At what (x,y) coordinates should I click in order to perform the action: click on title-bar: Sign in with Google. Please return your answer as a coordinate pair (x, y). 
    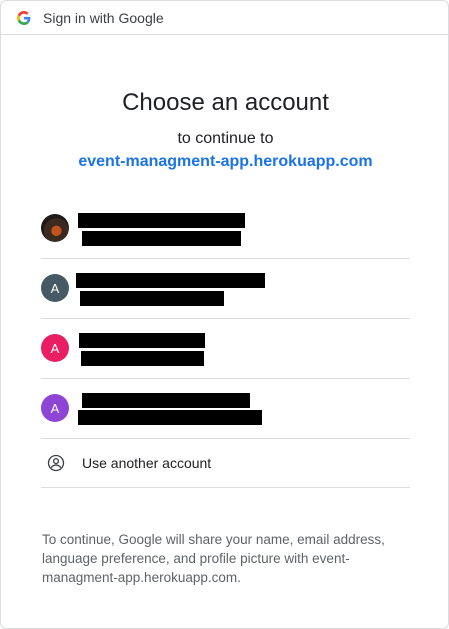
    Looking at the image, I should click on (224, 18).